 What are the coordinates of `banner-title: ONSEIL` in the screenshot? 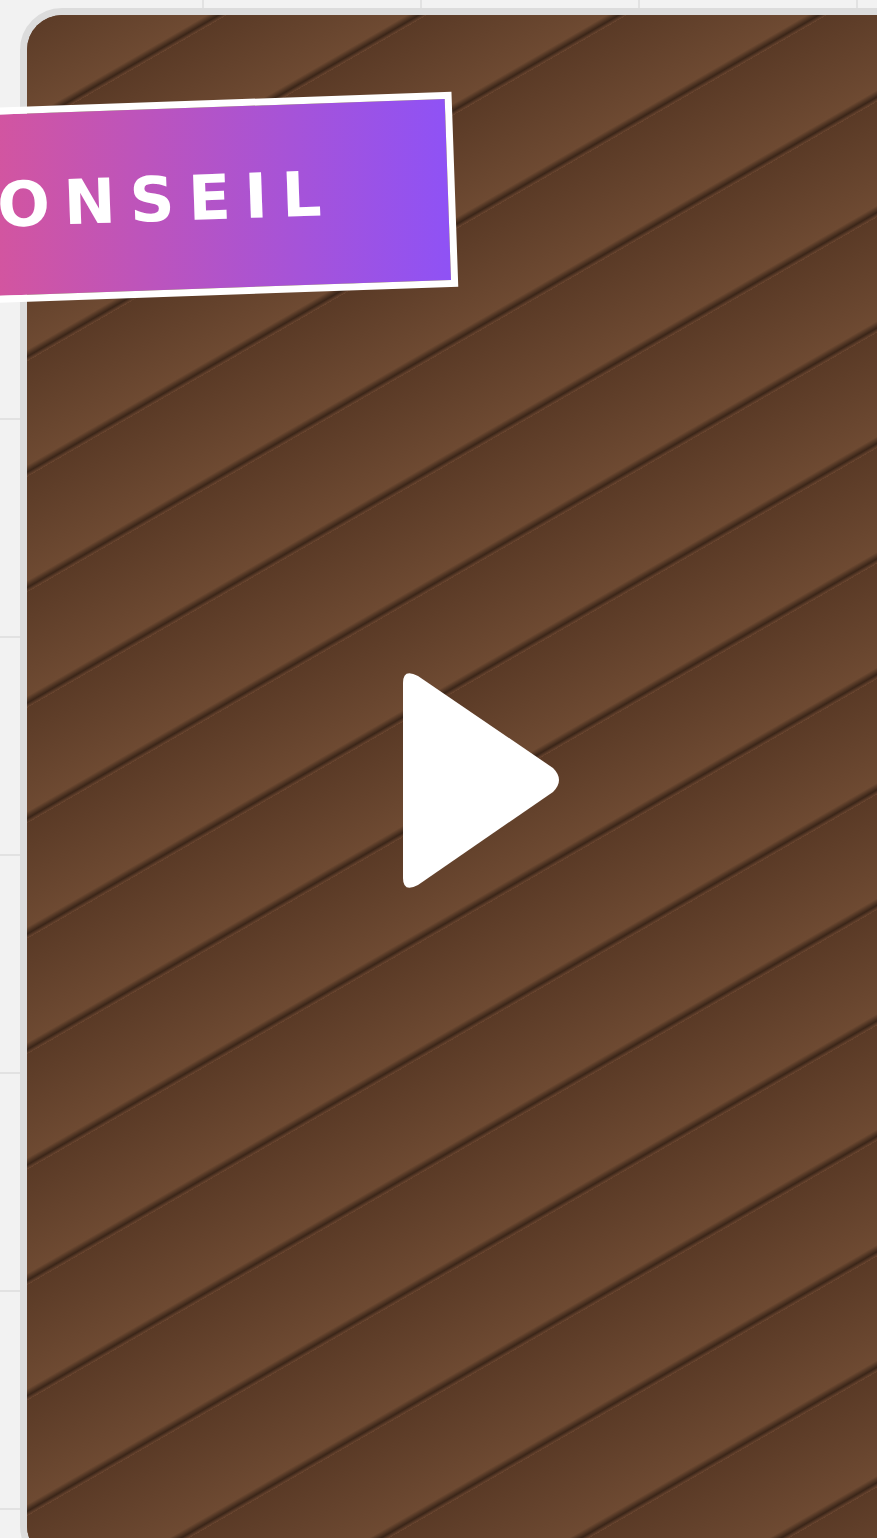 It's located at (168, 199).